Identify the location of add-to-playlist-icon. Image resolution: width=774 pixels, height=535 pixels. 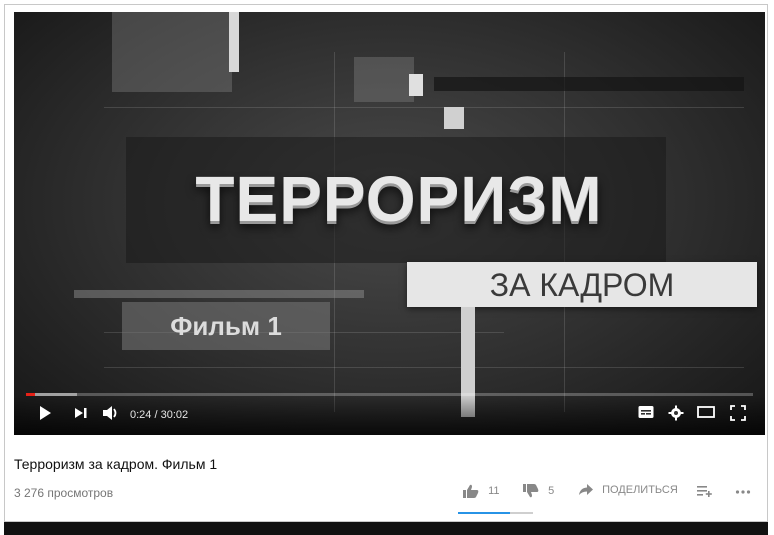
(704, 491).